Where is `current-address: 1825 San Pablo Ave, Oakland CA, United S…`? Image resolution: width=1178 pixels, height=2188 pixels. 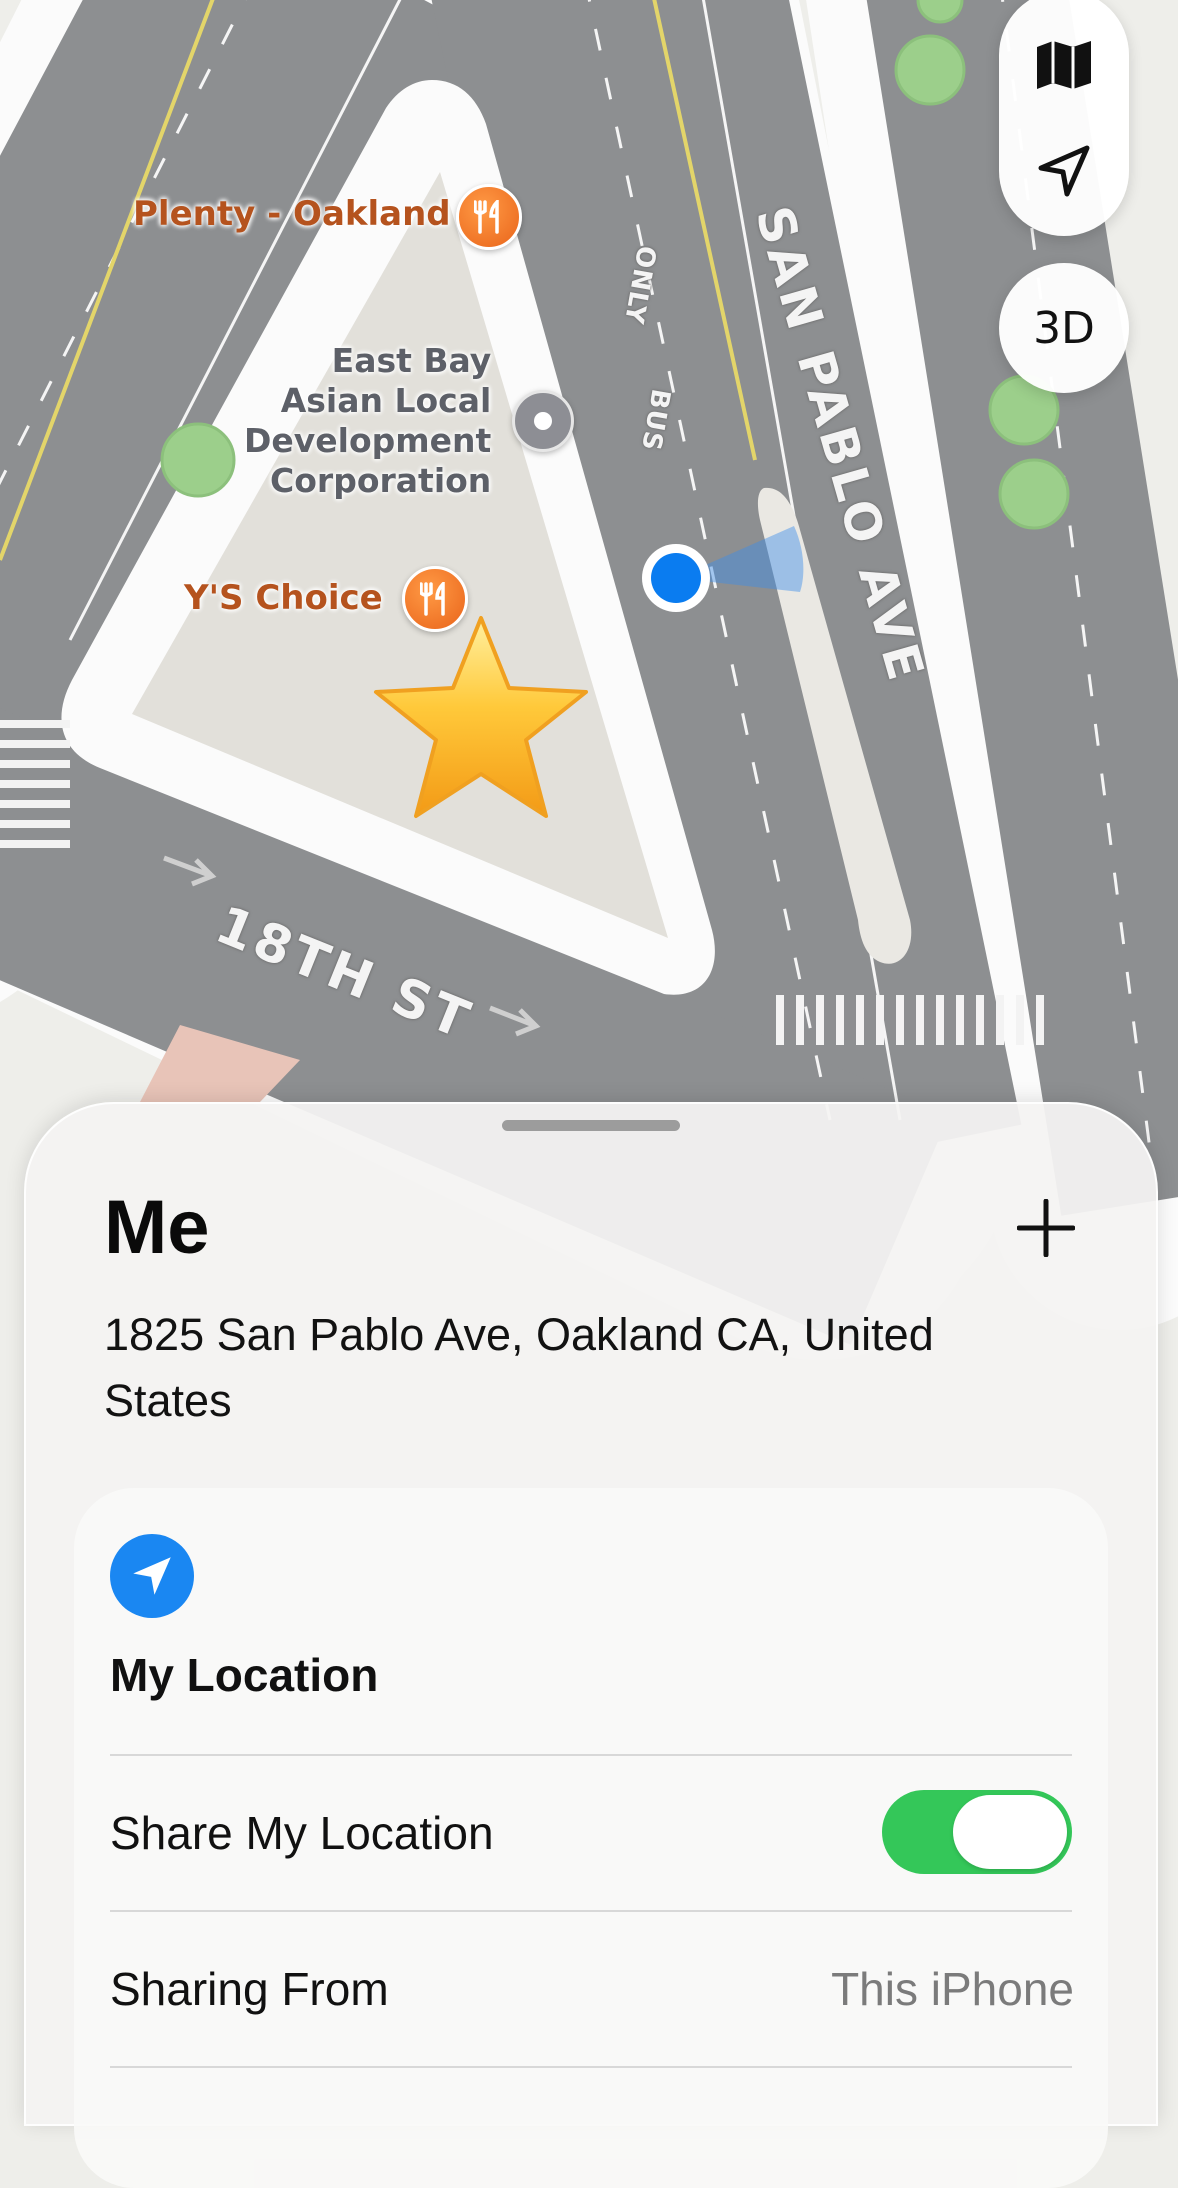 current-address: 1825 San Pablo Ave, Oakland CA, United S… is located at coordinates (519, 1367).